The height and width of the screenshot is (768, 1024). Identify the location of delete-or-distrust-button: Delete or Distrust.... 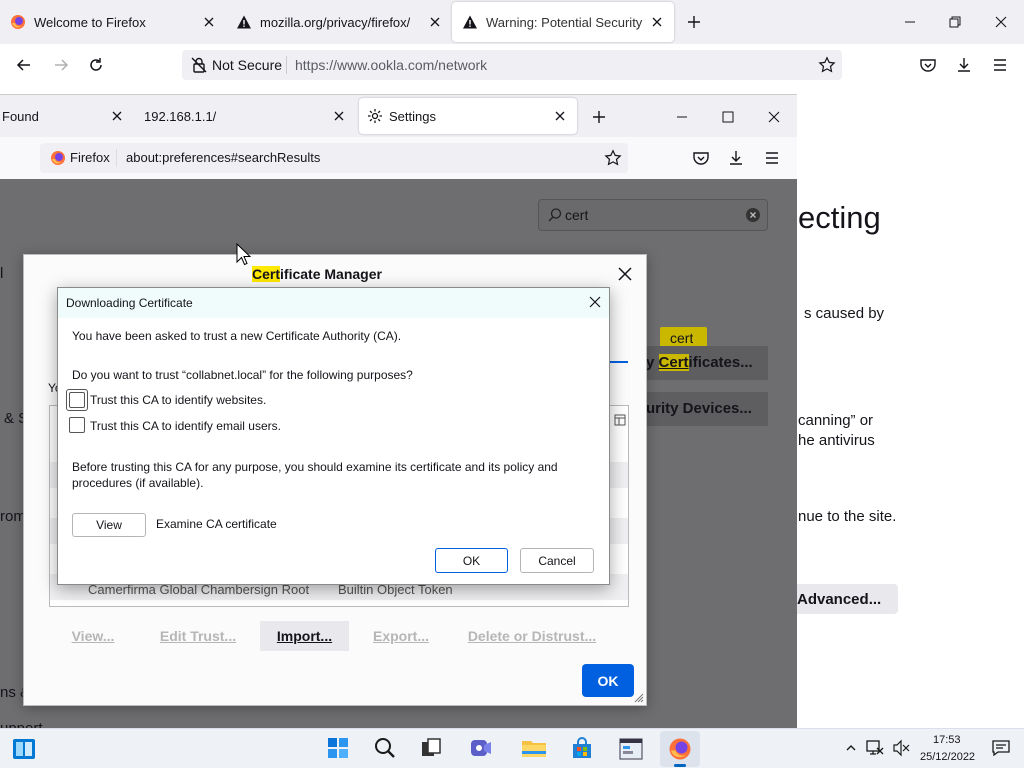
(532, 636).